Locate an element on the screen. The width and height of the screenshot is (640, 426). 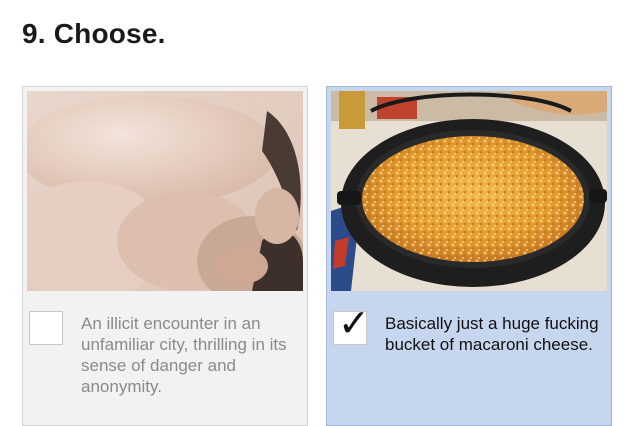
option-checkbox-macaroni: ✓ is located at coordinates (351, 324).